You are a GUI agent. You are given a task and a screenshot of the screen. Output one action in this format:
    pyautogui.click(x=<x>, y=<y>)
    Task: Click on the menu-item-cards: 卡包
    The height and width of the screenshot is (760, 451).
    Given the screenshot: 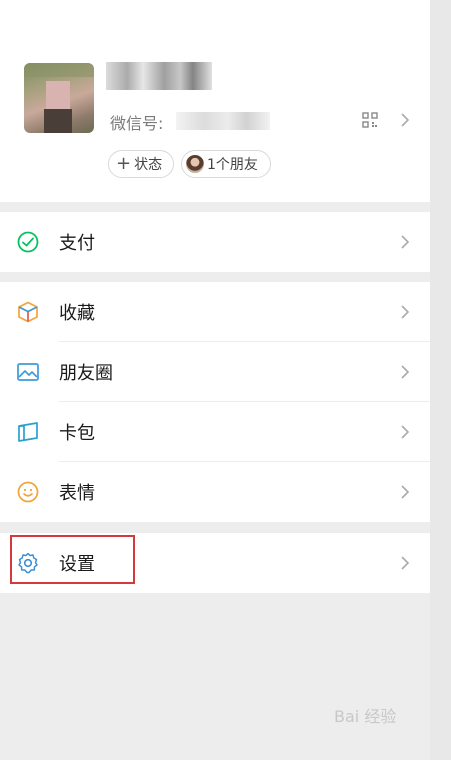 What is the action you would take?
    pyautogui.click(x=215, y=432)
    